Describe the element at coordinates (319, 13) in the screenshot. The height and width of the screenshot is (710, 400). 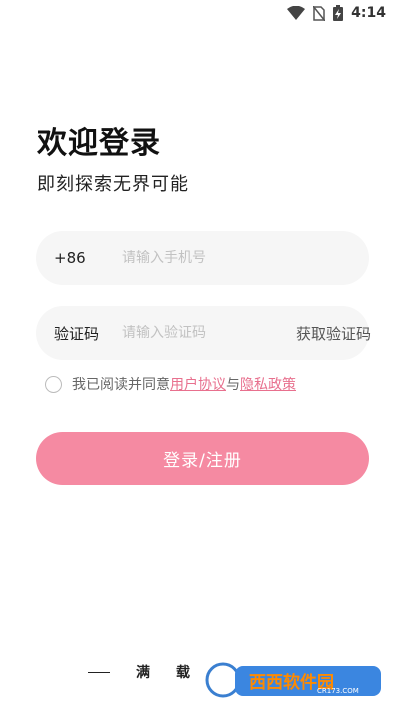
I see `no-sim-icon` at that location.